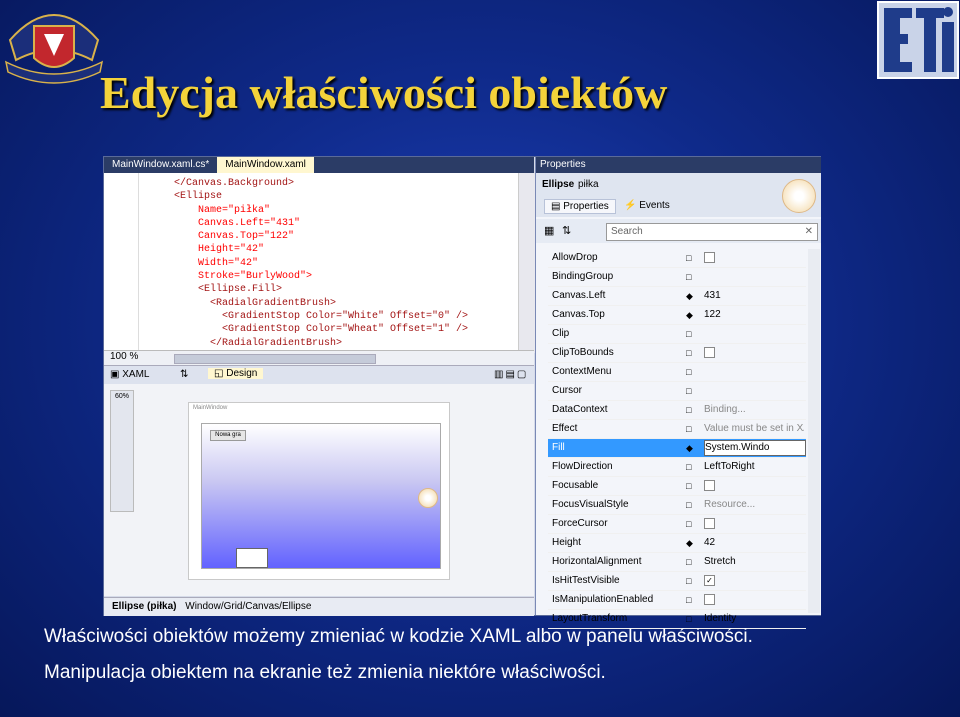 This screenshot has height=717, width=960. What do you see at coordinates (709, 580) in the screenshot?
I see `property-checkbox: ✓` at bounding box center [709, 580].